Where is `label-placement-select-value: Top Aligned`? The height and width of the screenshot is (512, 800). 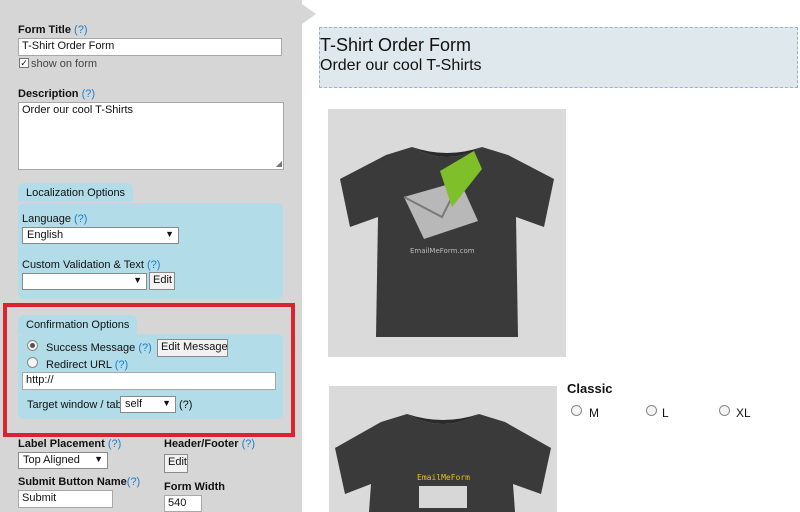
label-placement-select-value: Top Aligned is located at coordinates (51, 460).